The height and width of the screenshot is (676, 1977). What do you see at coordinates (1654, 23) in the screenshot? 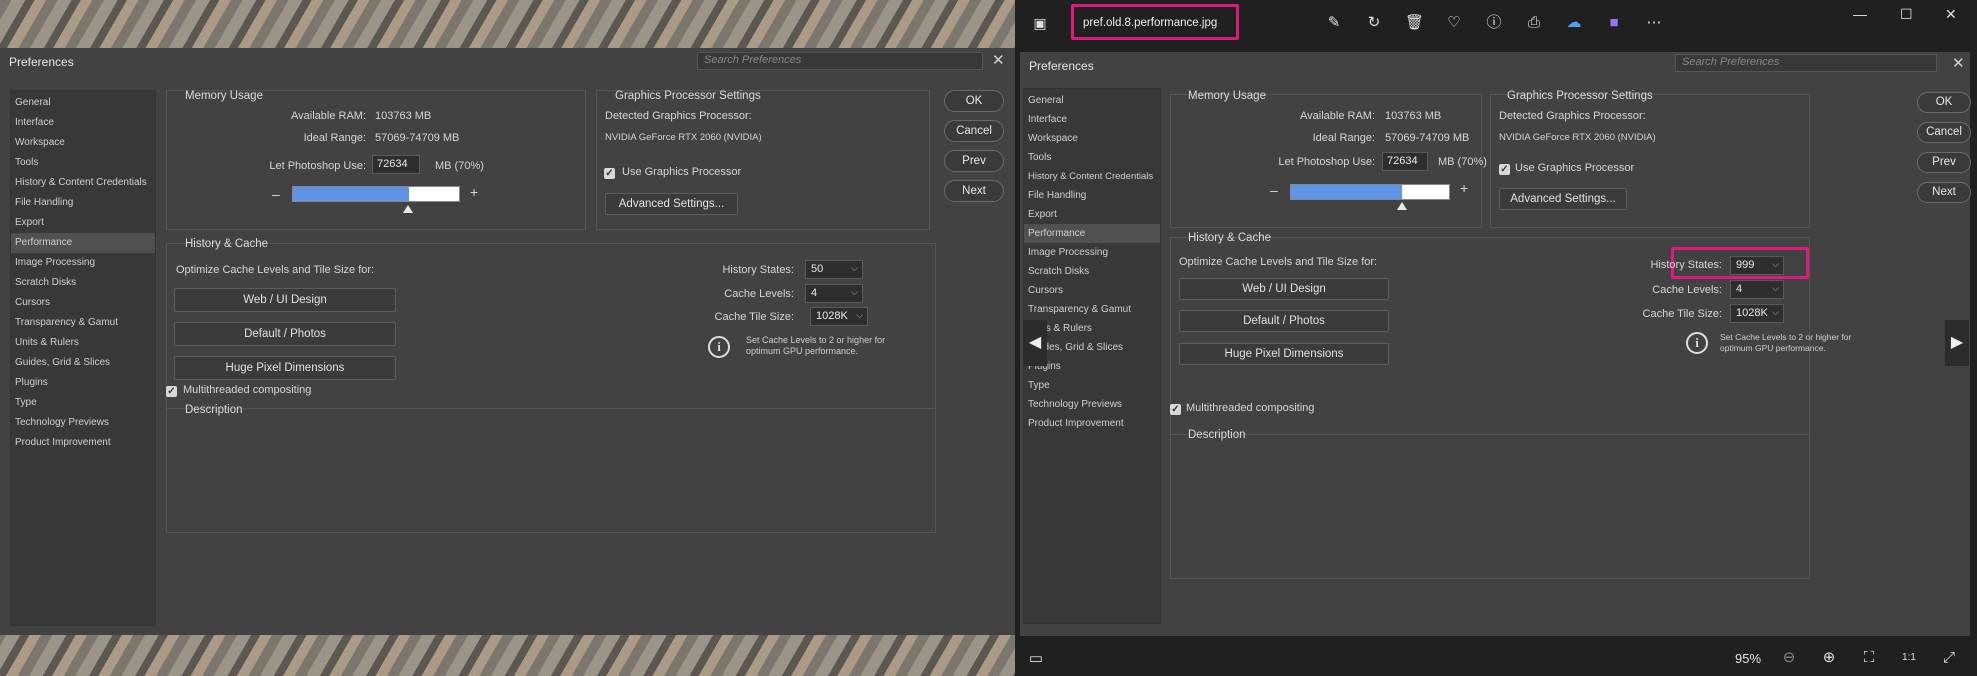
I see `more-icon: ⋯` at bounding box center [1654, 23].